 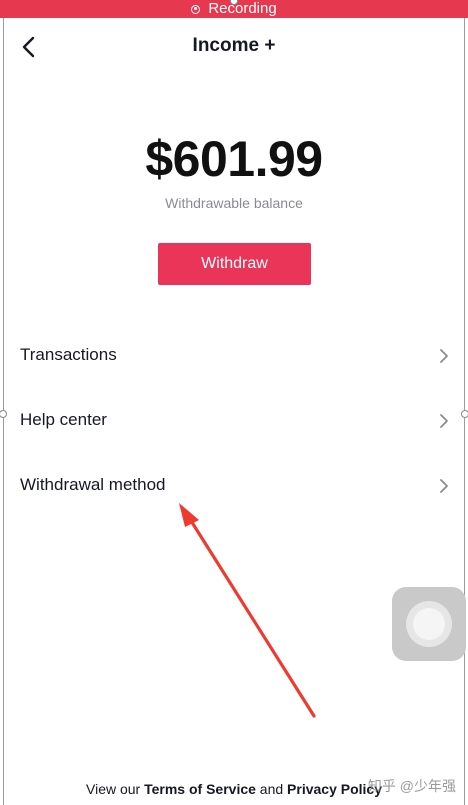 What do you see at coordinates (234, 203) in the screenshot?
I see `balance-label: Withdrawable balance` at bounding box center [234, 203].